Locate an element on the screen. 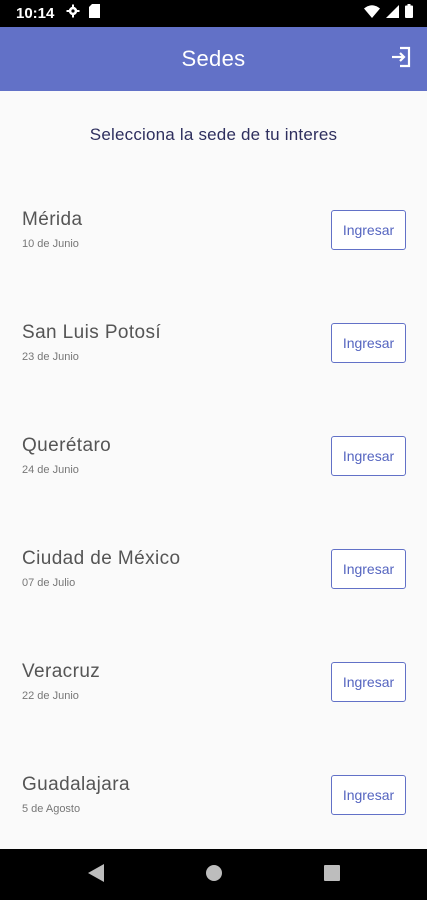 This screenshot has height=900, width=427. venue-date: 23 de Junio is located at coordinates (50, 357).